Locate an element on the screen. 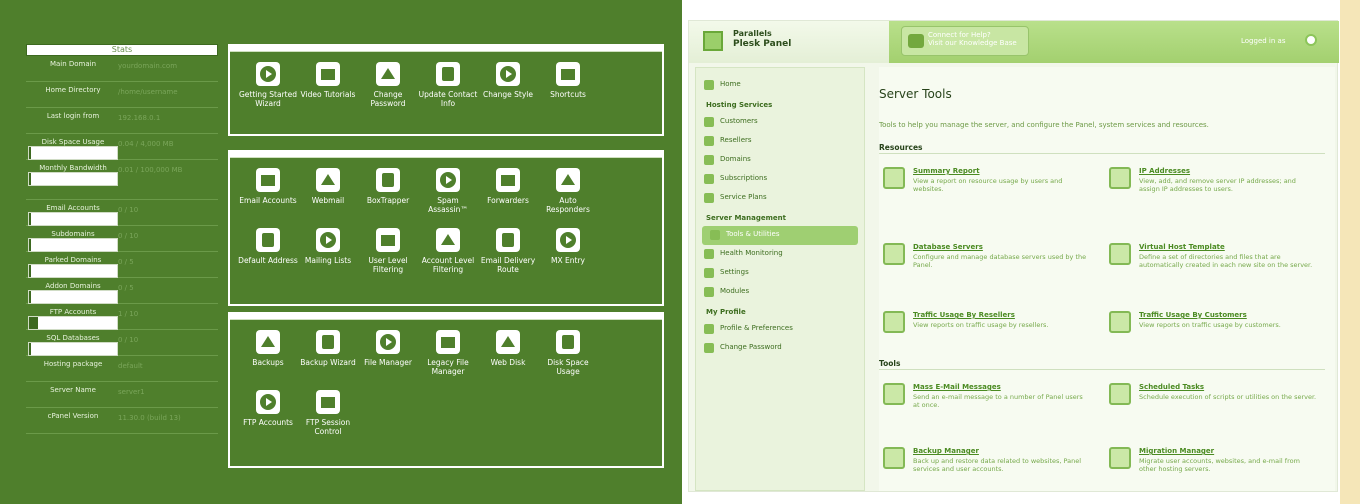  folder-icon is located at coordinates (388, 342).